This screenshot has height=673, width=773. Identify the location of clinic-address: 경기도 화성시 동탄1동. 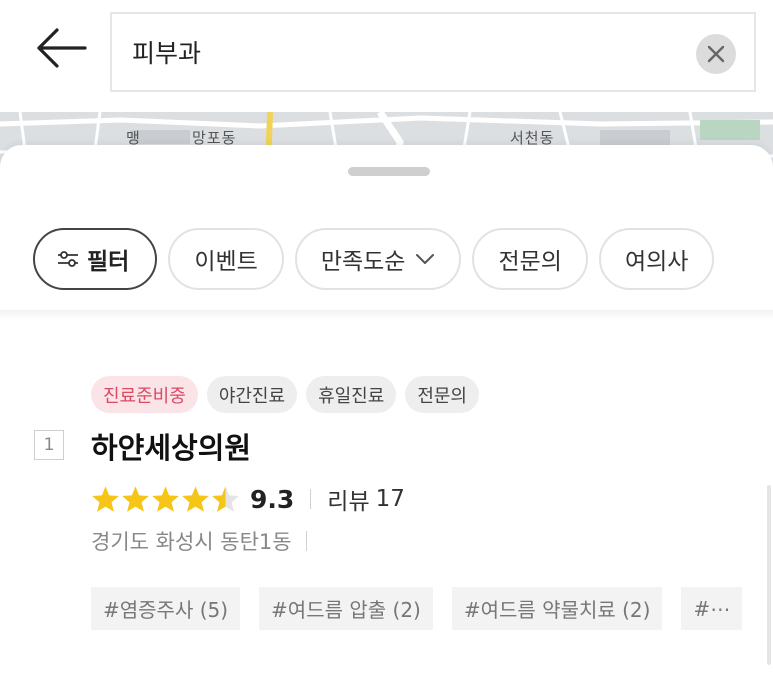
(199, 541).